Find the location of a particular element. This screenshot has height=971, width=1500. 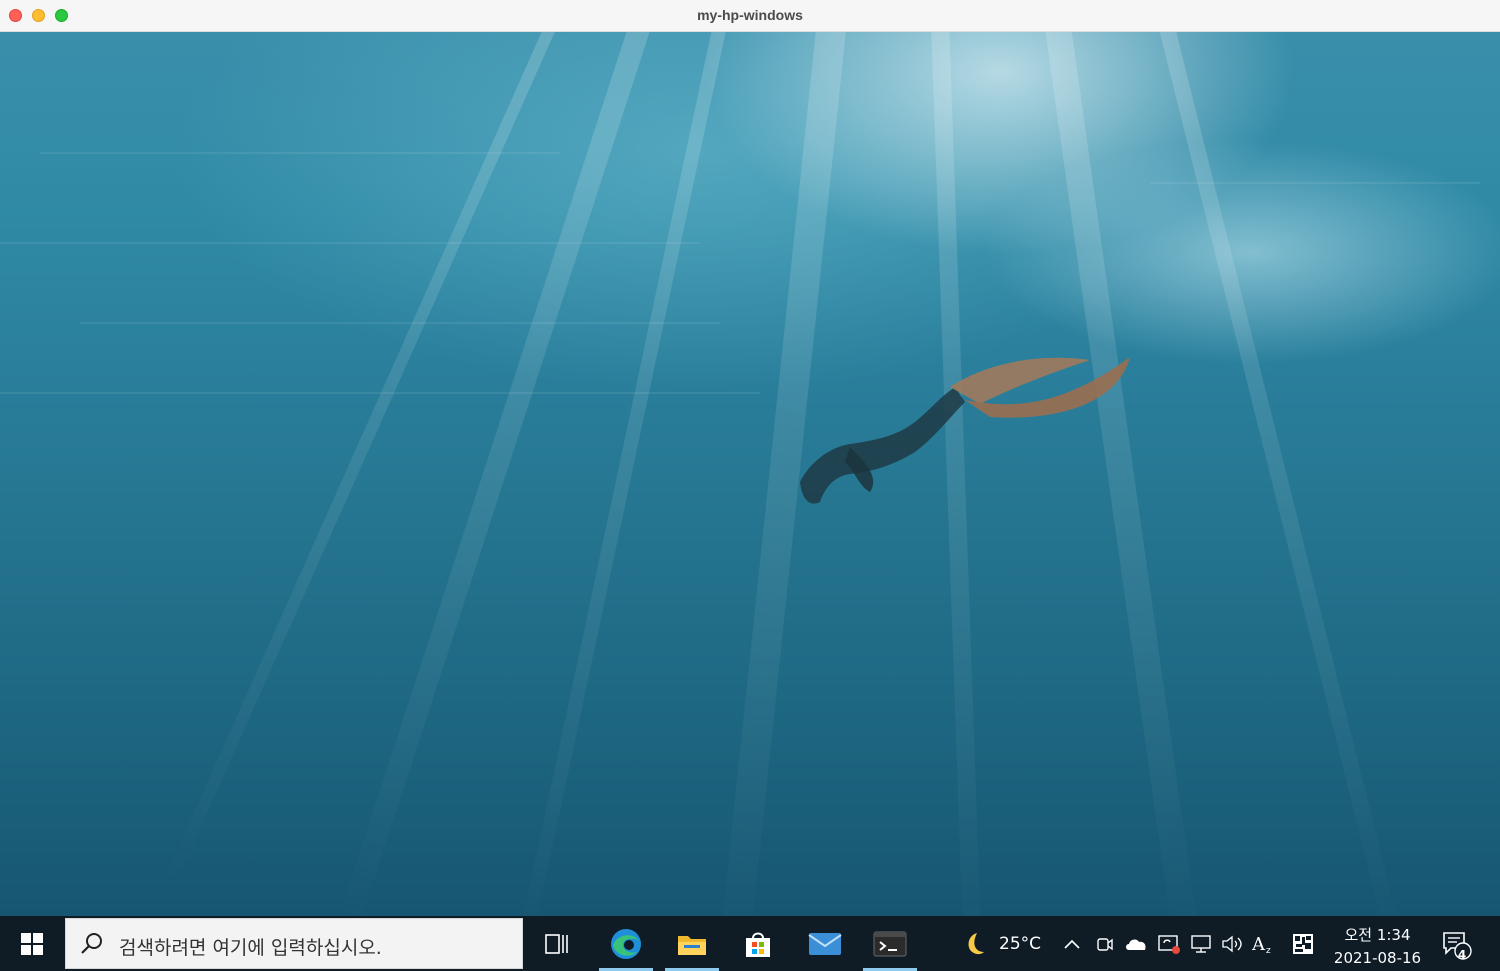

svg-text: A is located at coordinates (1258, 944).